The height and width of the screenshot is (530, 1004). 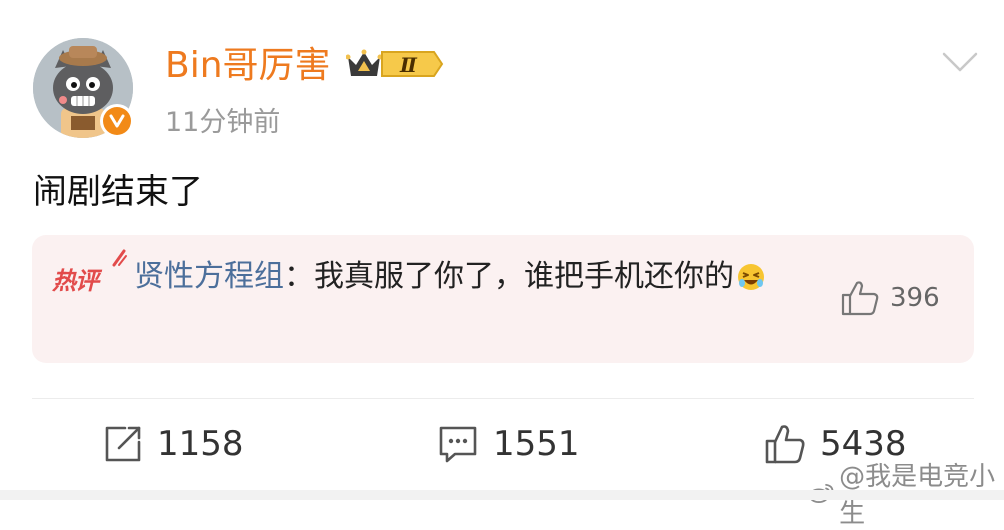 I want to click on vip-badge: Ⅱ, so click(x=395, y=64).